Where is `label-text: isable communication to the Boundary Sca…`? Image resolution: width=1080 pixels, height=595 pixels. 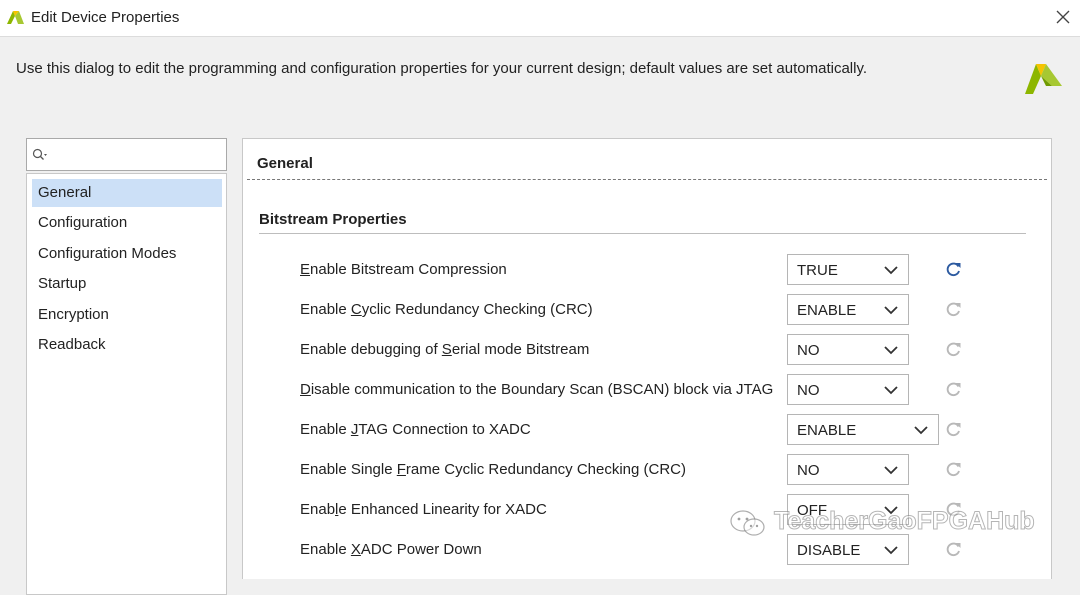 label-text: isable communication to the Boundary Sca… is located at coordinates (542, 389).